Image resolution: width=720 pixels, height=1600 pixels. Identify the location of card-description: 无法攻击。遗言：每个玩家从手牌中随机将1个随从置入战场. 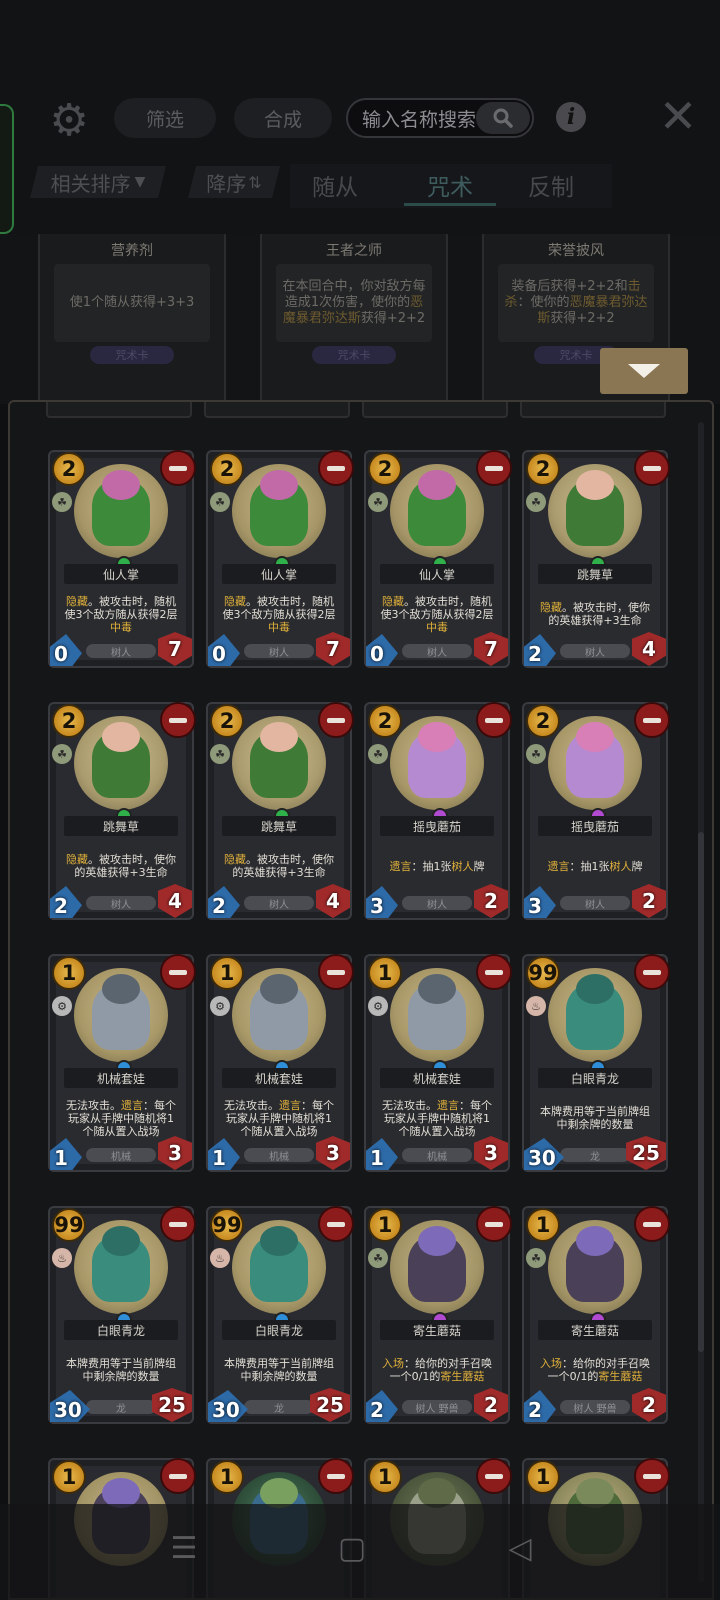
(279, 1118).